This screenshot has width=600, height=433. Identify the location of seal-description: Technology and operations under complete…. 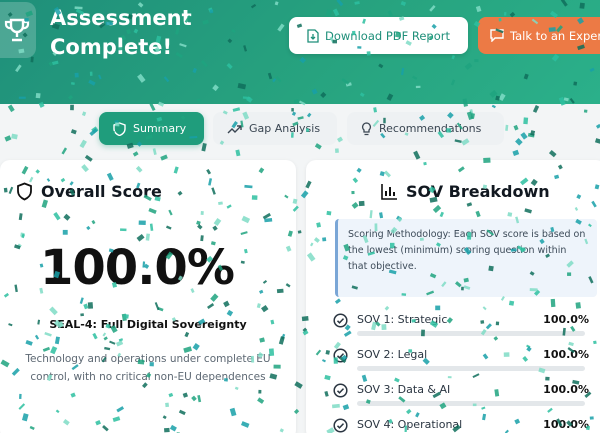
(148, 368).